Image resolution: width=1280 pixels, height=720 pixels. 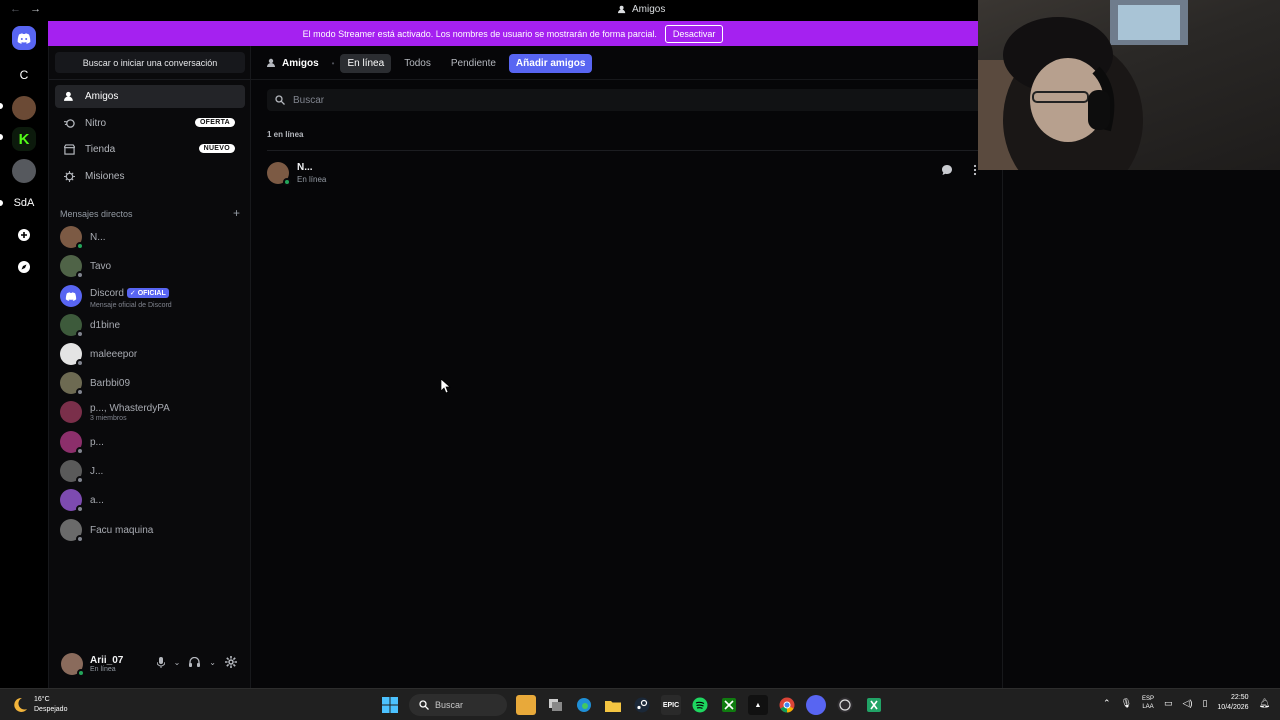 I want to click on gear-icon, so click(x=231, y=662).